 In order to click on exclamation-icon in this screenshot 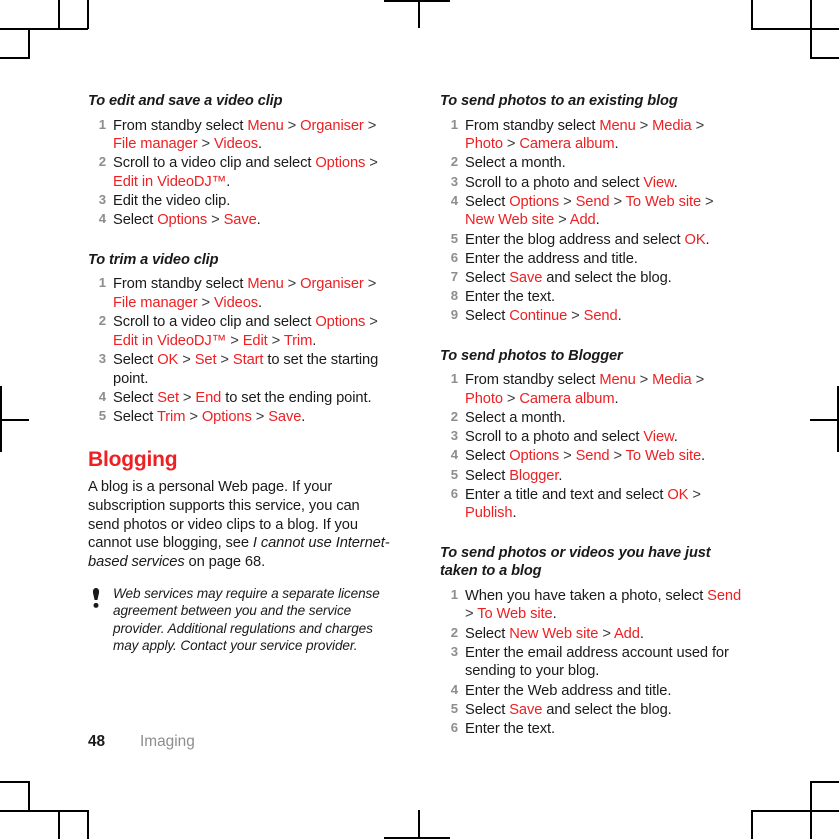, I will do `click(96, 597)`.